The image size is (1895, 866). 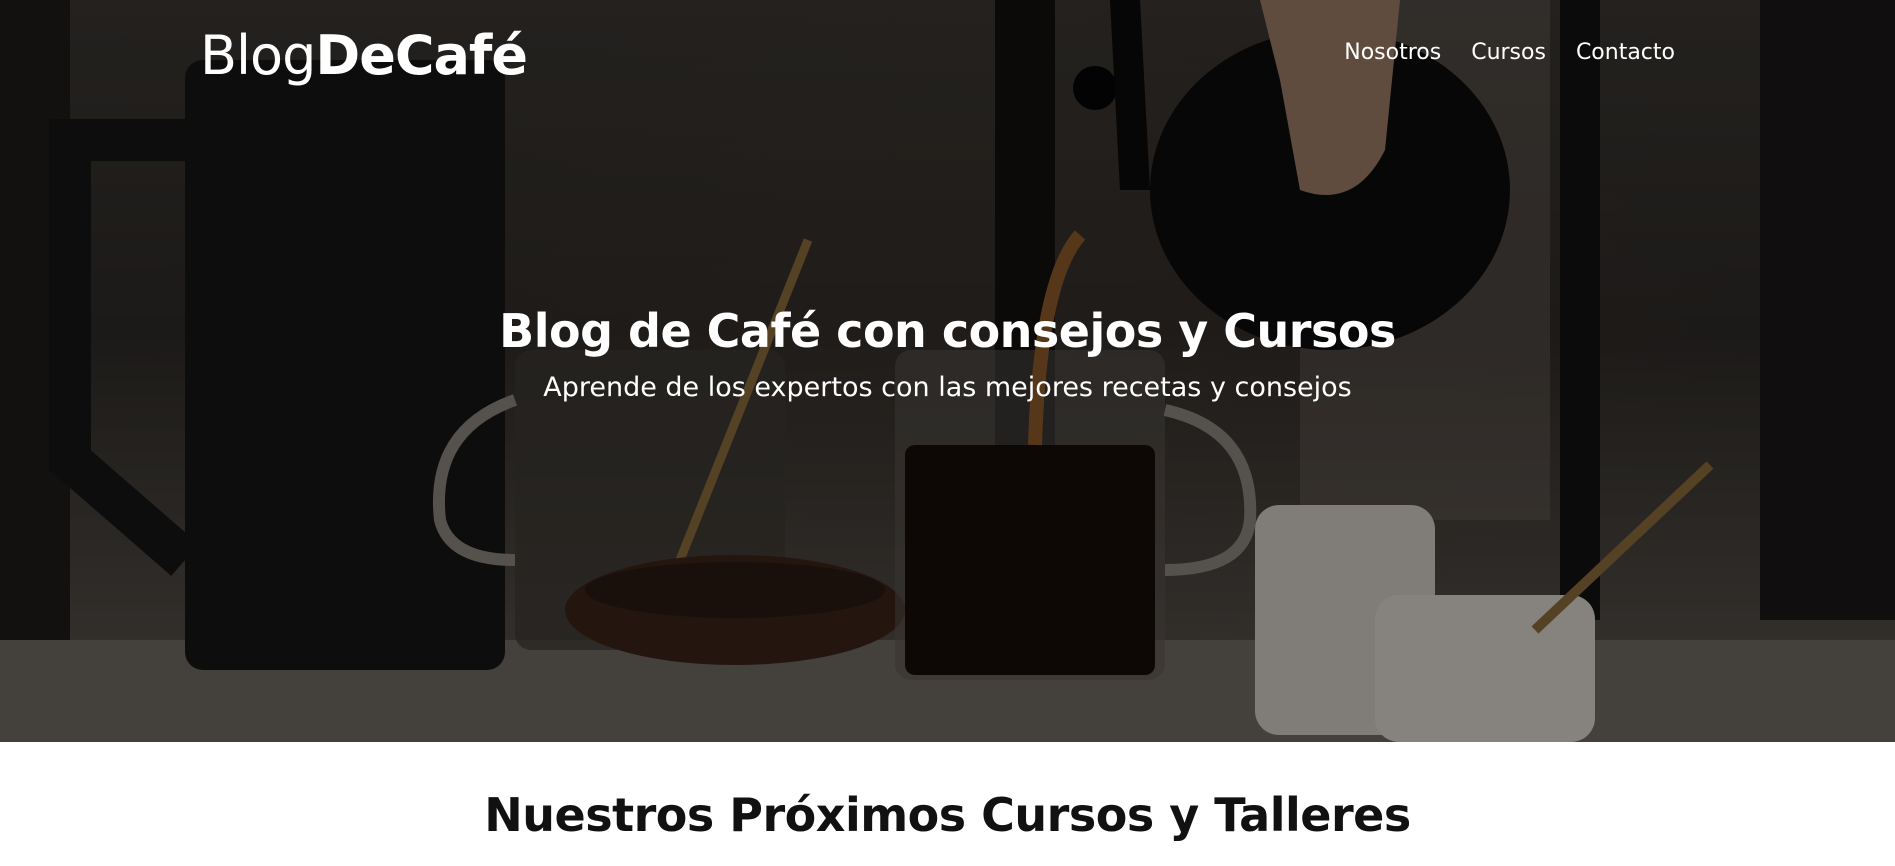 What do you see at coordinates (1625, 53) in the screenshot?
I see `nav-link-contacto: Contacto` at bounding box center [1625, 53].